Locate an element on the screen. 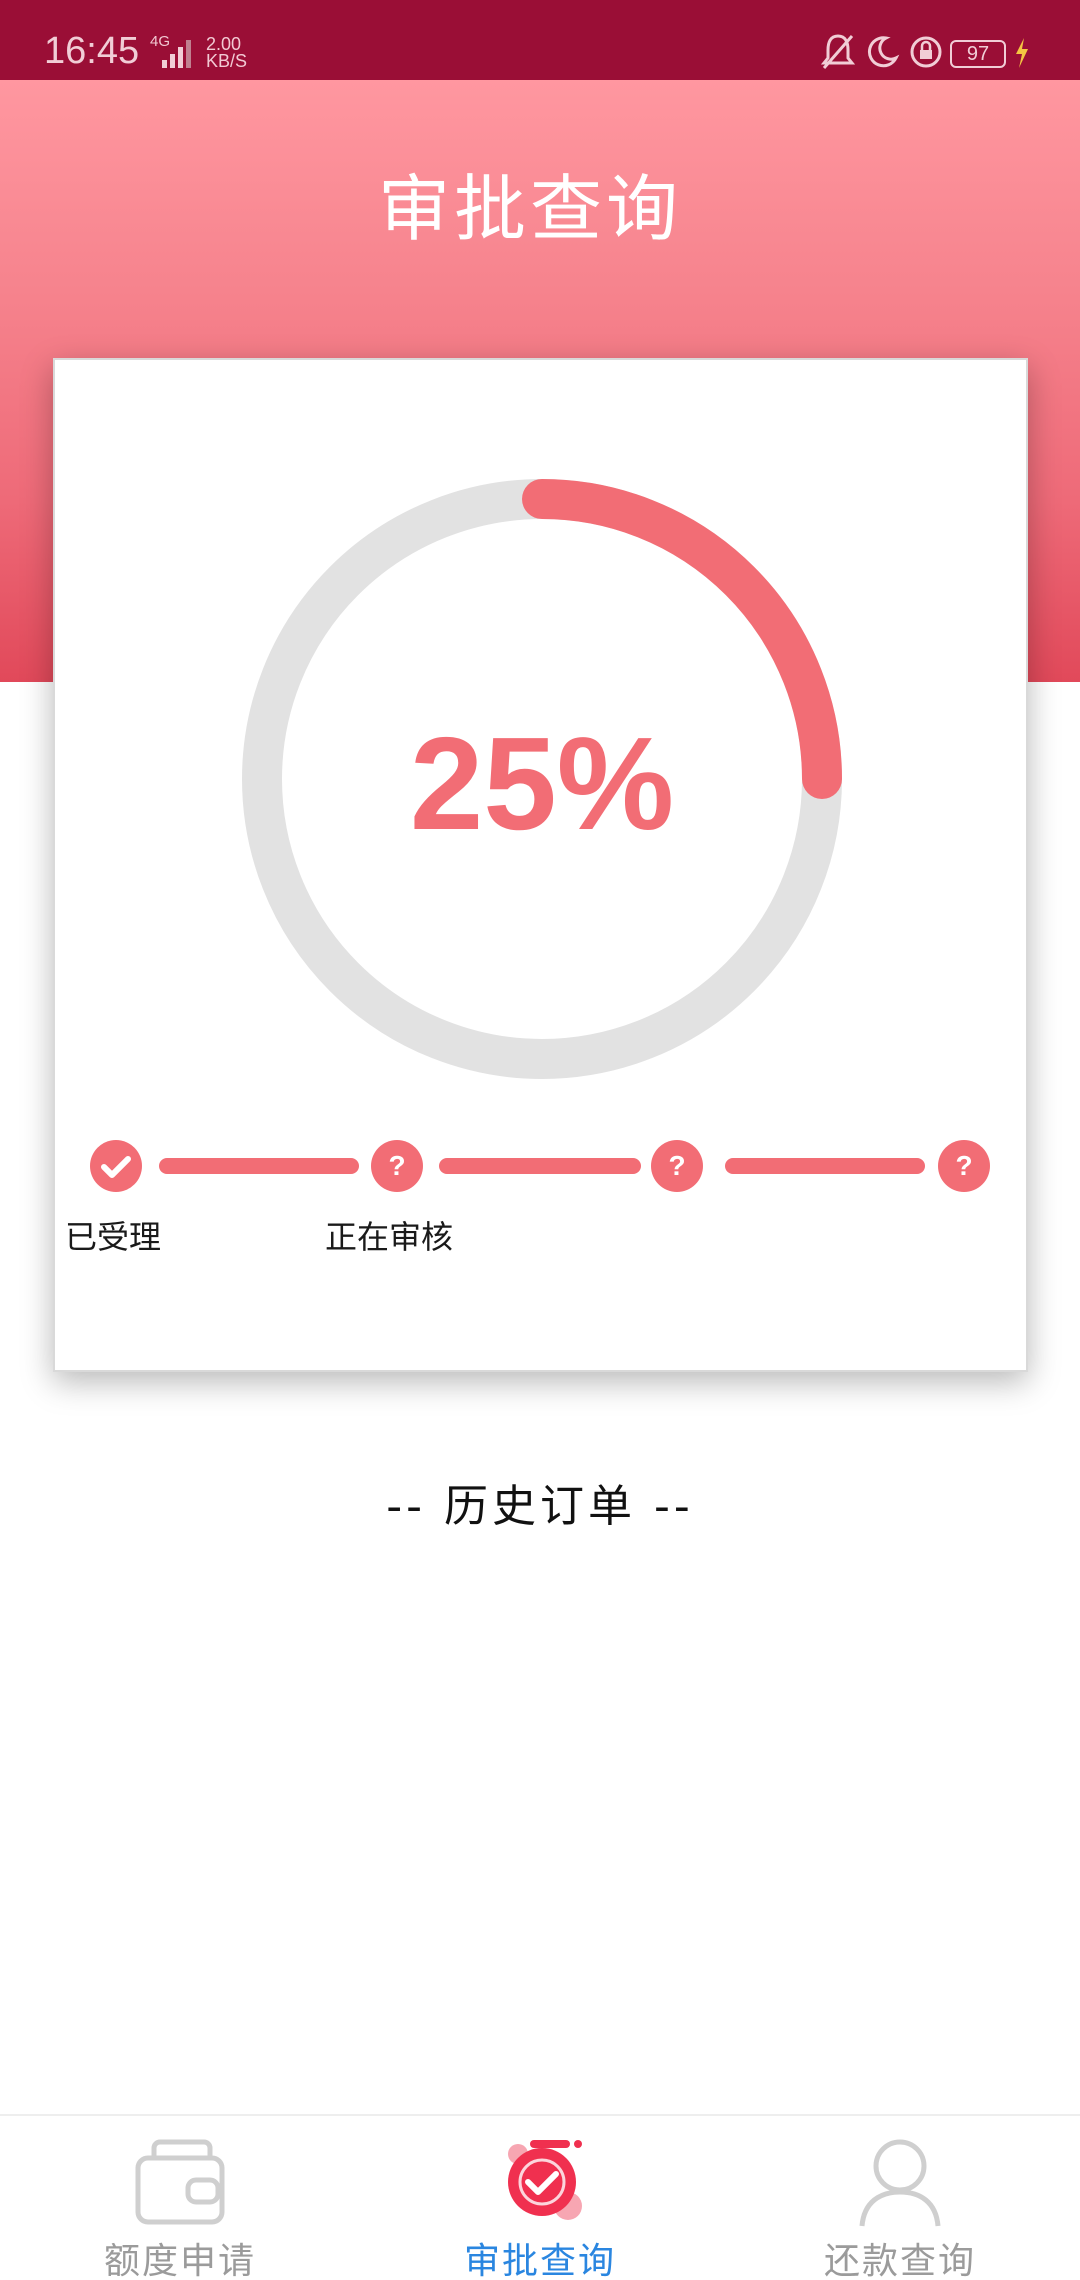 The width and height of the screenshot is (1080, 2280). step-3-pending: ? is located at coordinates (677, 1166).